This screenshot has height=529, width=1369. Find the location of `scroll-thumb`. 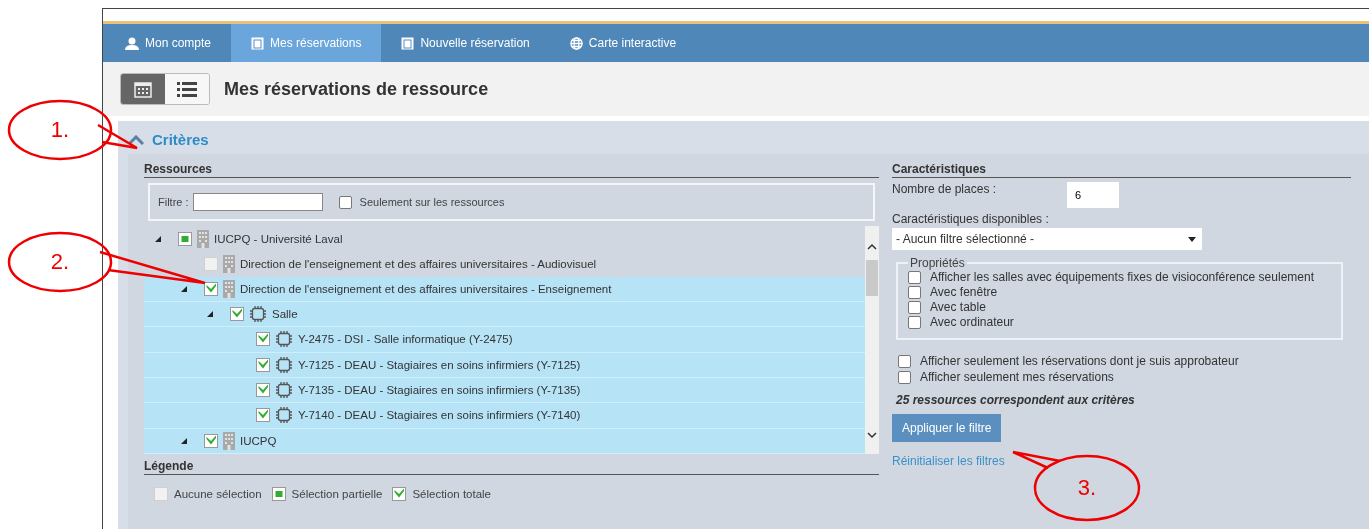

scroll-thumb is located at coordinates (872, 278).